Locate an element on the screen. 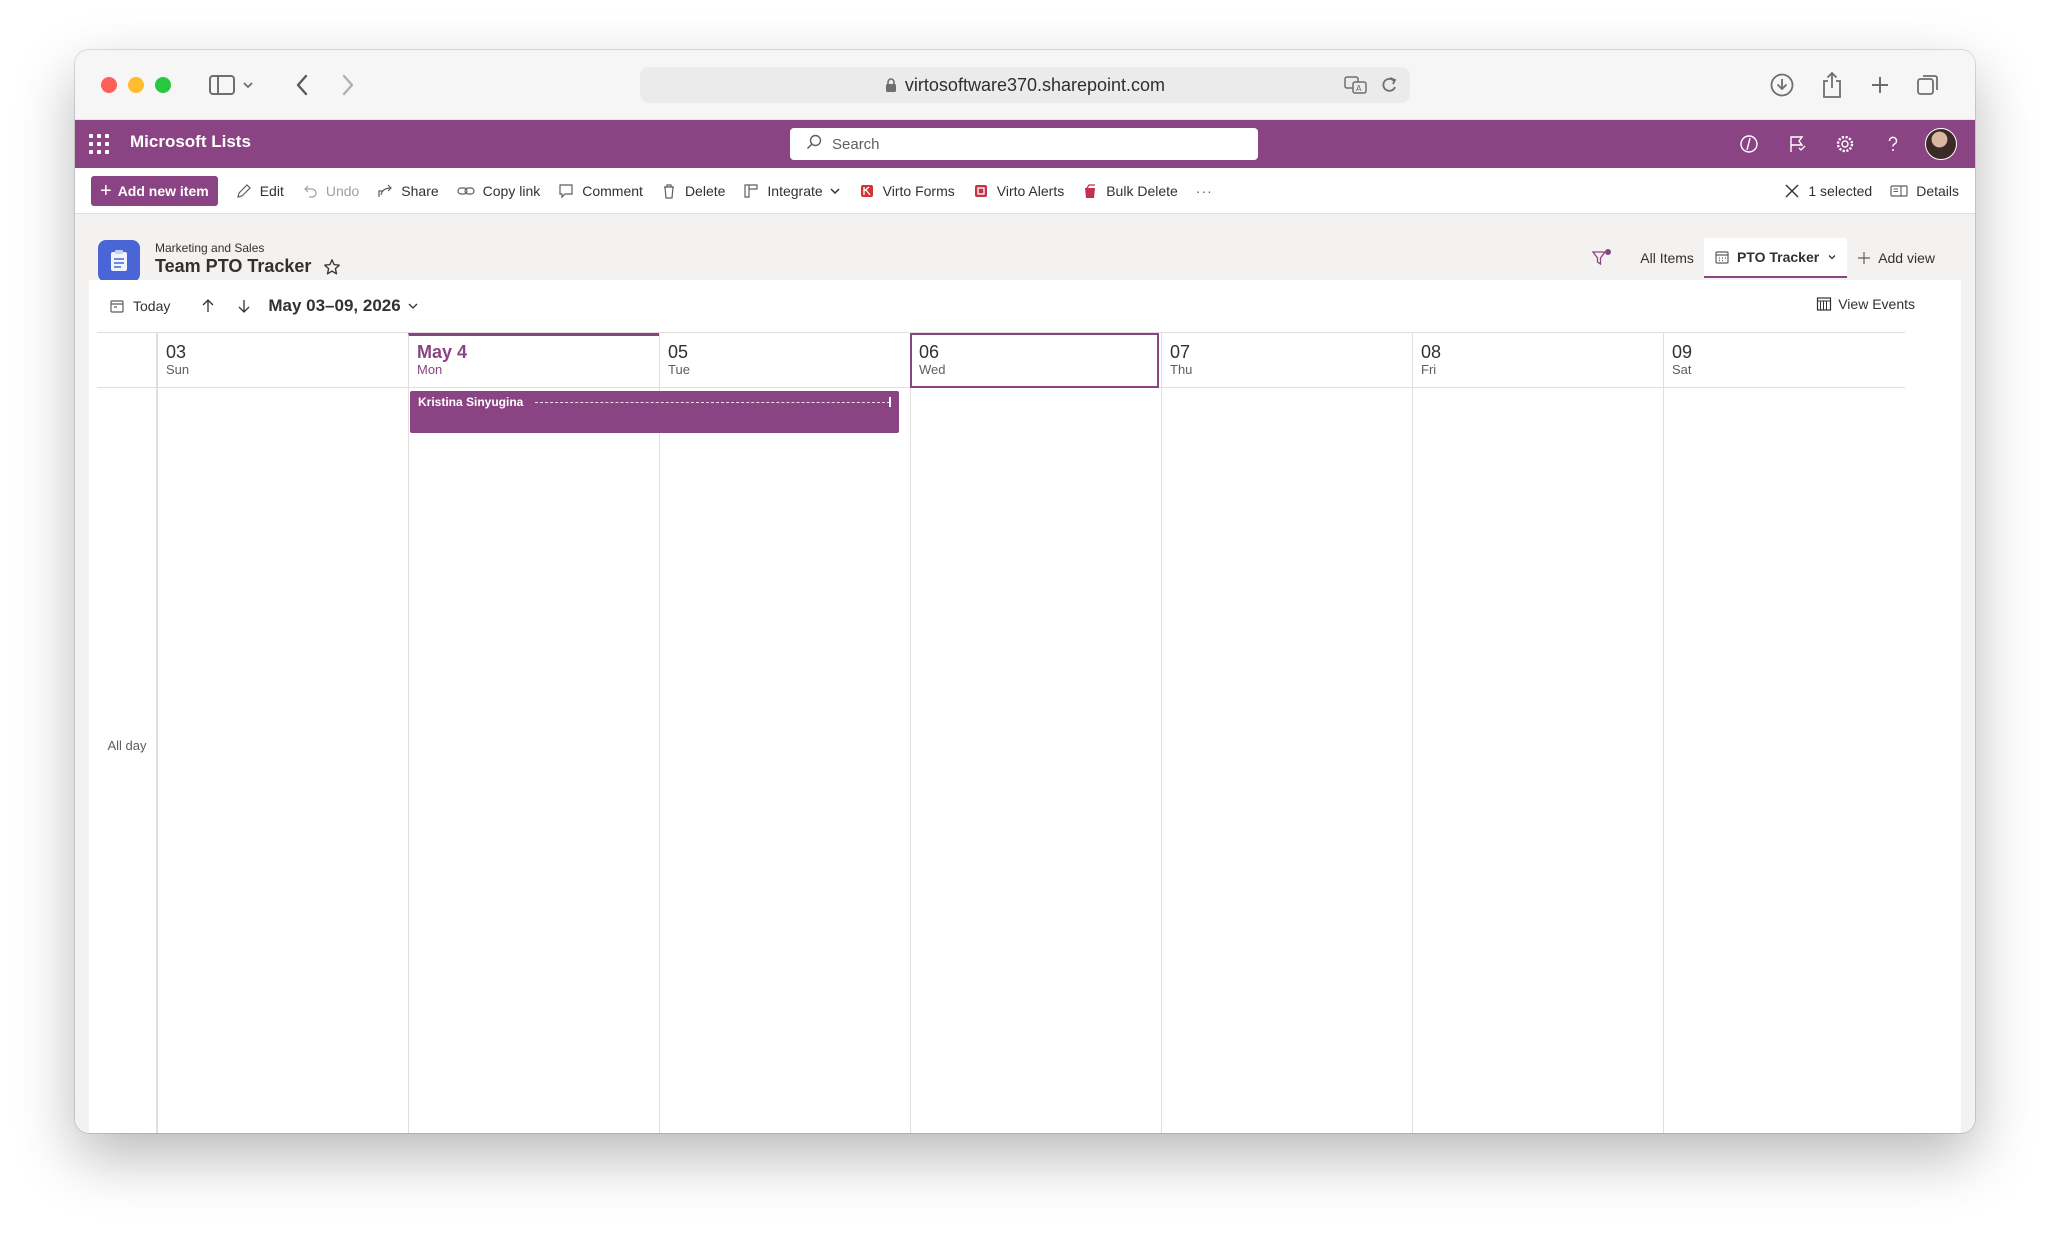 This screenshot has height=1233, width=2048. close-window-button is located at coordinates (109, 85).